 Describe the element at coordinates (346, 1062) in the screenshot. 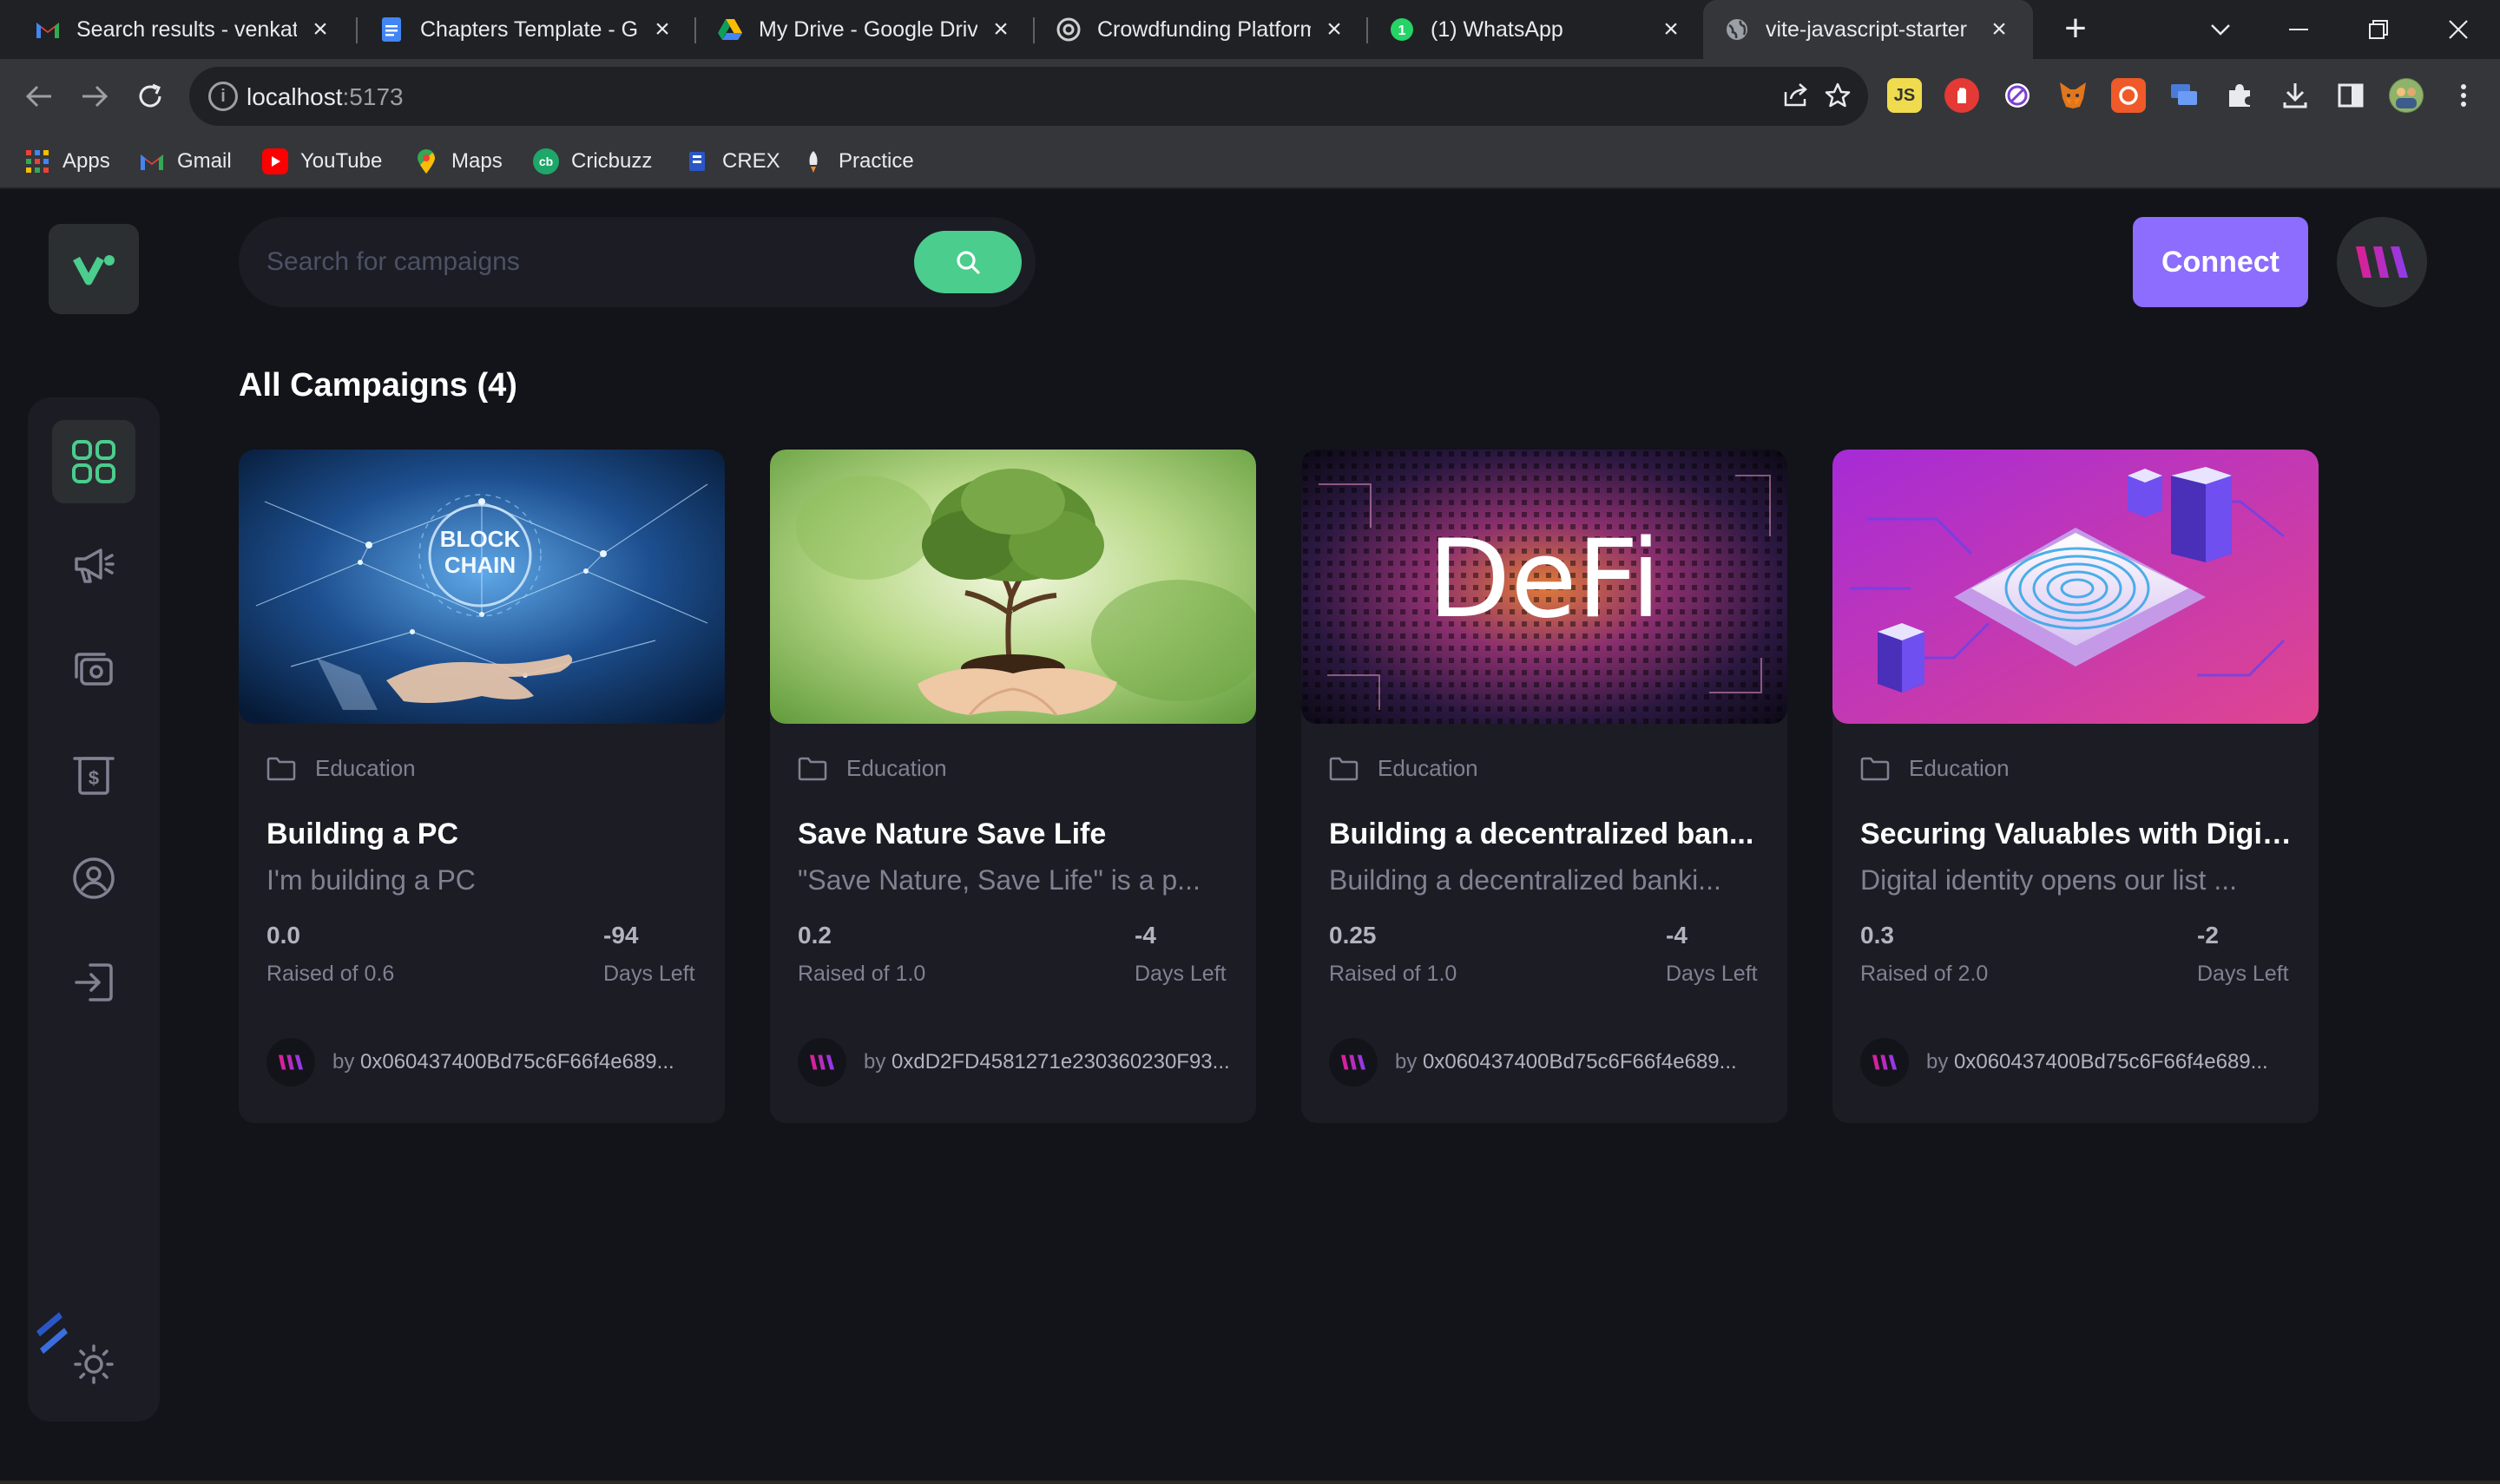

I see `owner-prefix: by` at that location.